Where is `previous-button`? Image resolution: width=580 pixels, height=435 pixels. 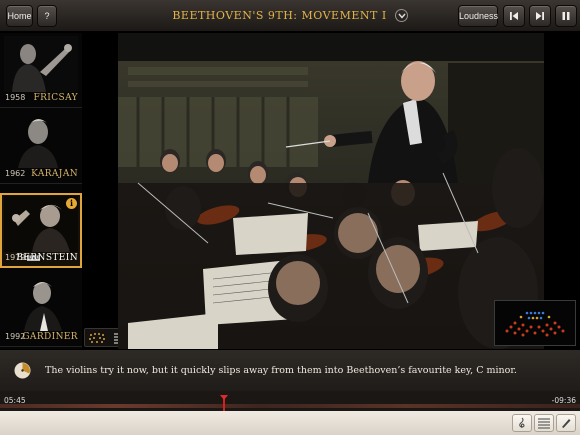 previous-button is located at coordinates (514, 16).